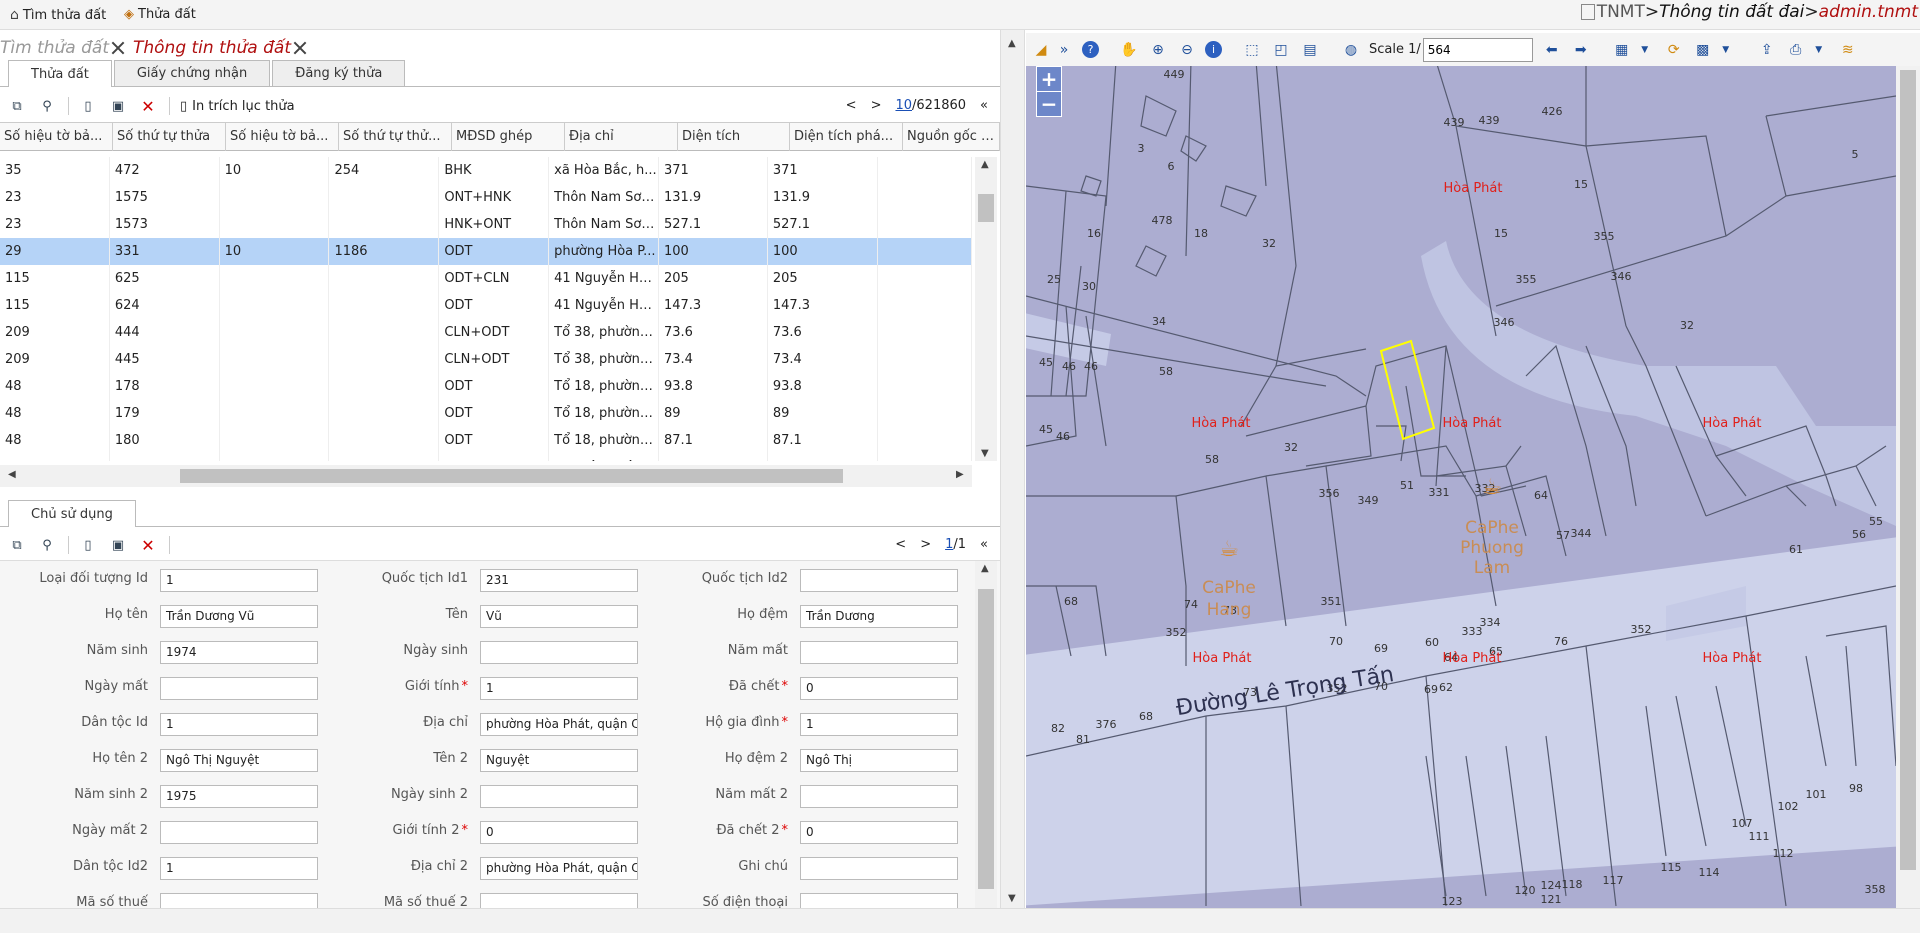 This screenshot has width=1920, height=933. What do you see at coordinates (903, 105) in the screenshot?
I see `pager-current: 10` at bounding box center [903, 105].